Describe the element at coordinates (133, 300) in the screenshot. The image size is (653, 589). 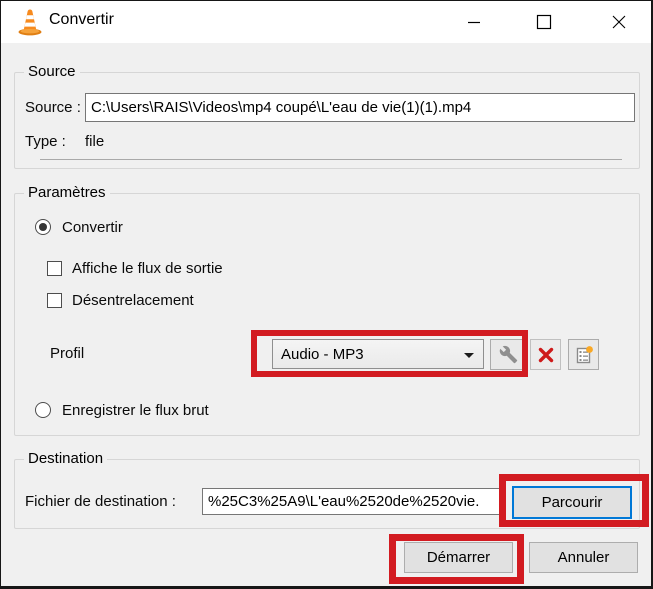
I see `deinterlace-label: Désentrelacement` at that location.